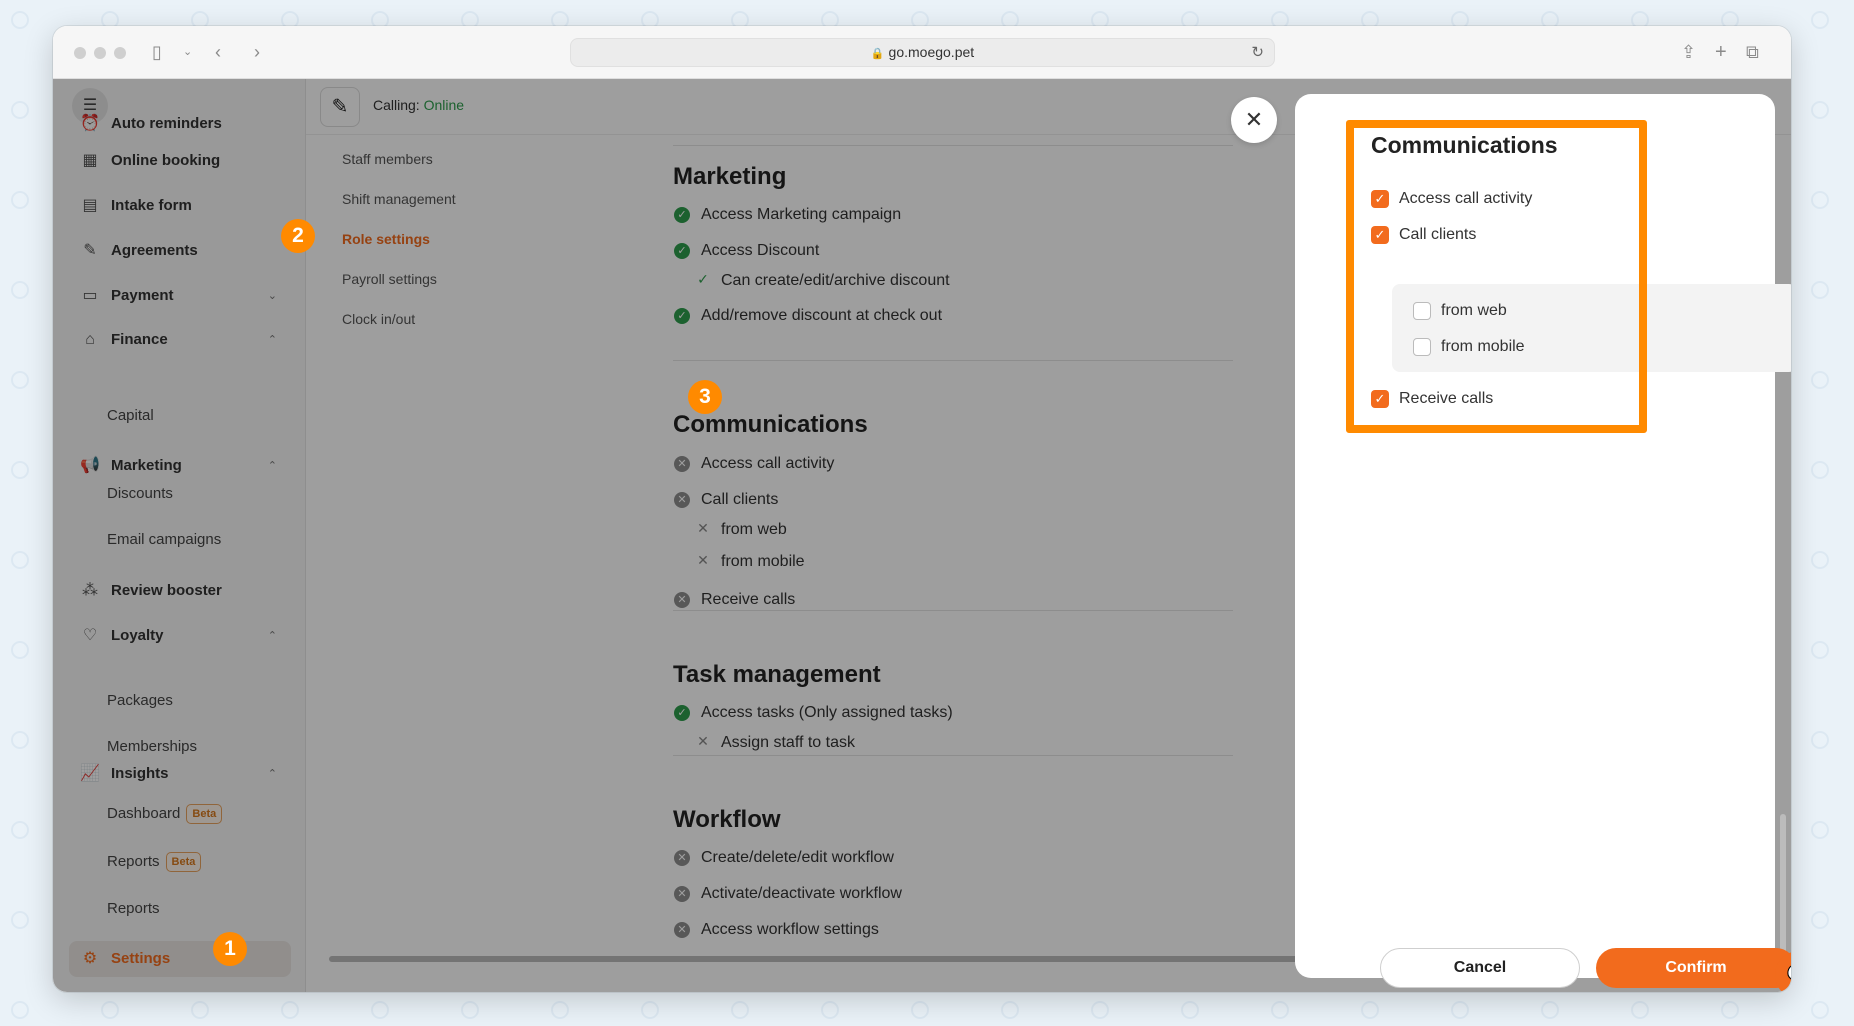 The height and width of the screenshot is (1026, 1854). What do you see at coordinates (1693, 968) in the screenshot?
I see `confirm-button: Confirm` at bounding box center [1693, 968].